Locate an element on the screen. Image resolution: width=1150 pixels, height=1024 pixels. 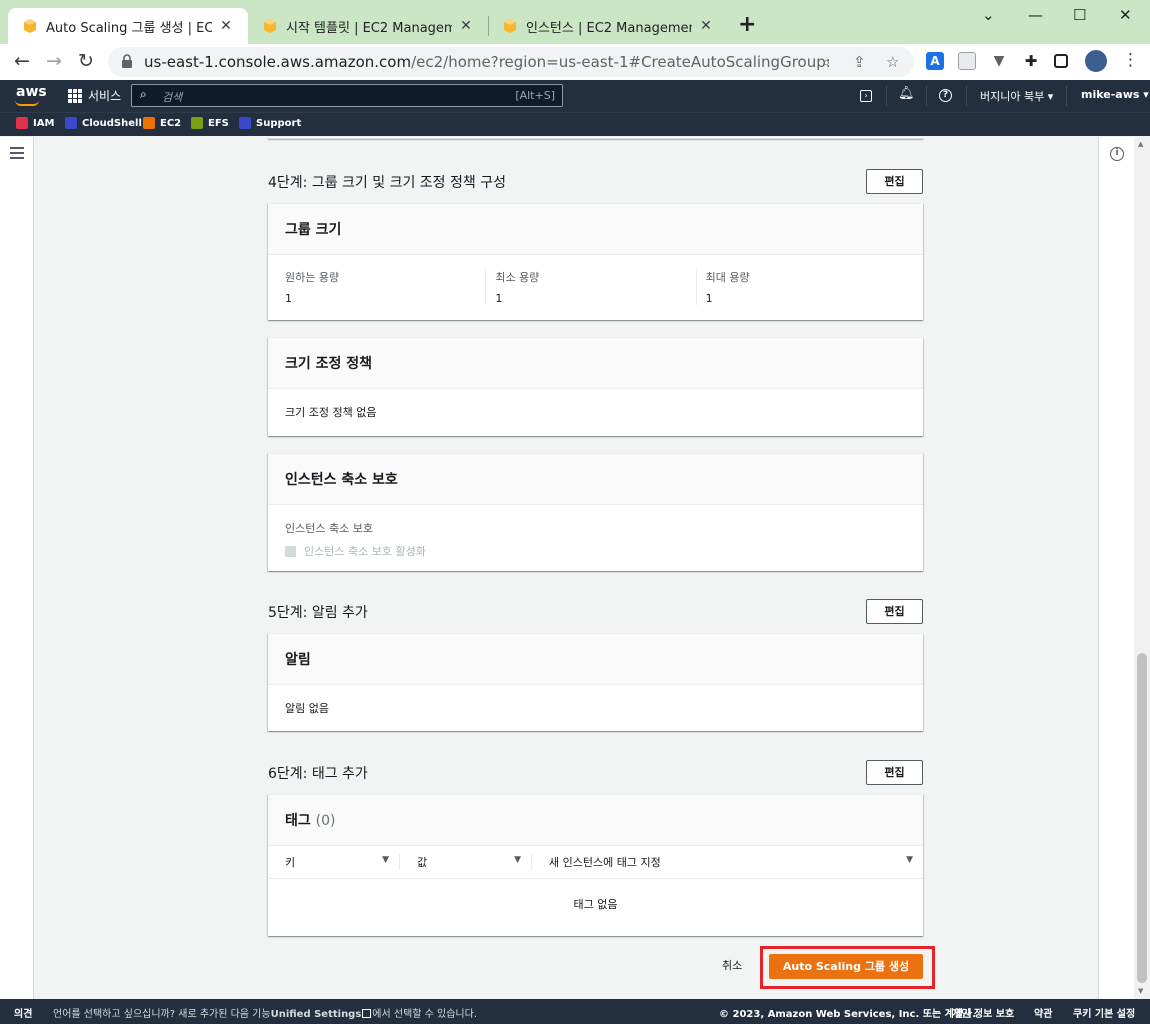
hamburger-menu-icon is located at coordinates (17, 154).